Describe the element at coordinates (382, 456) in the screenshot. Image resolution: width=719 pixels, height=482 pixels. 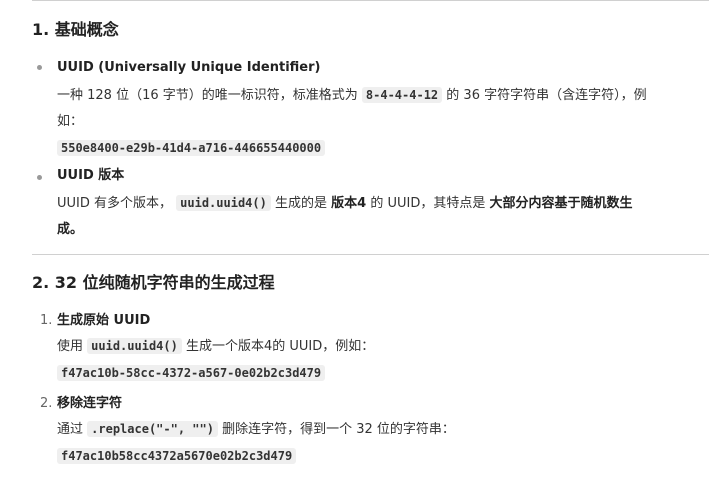
I see `code-example: f47ac10b58cc4372a5670e02b2c3d479` at that location.